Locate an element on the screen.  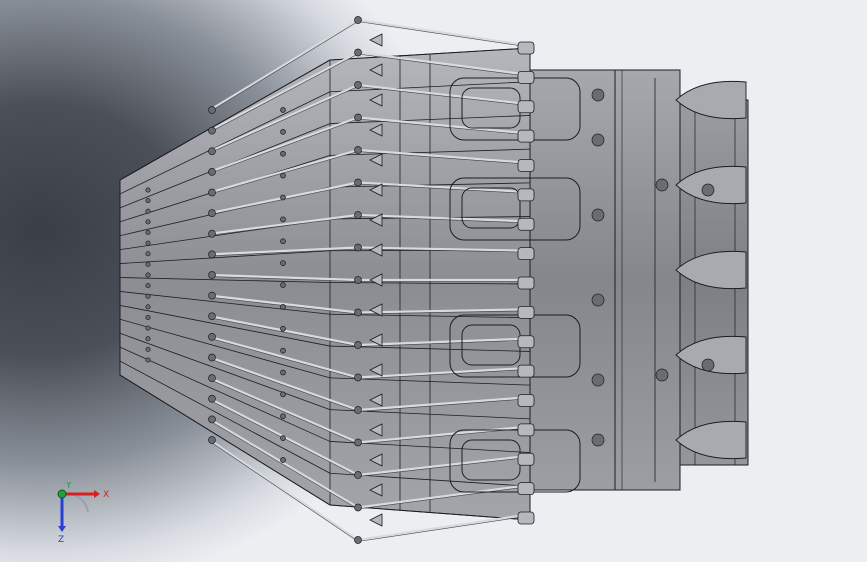
actuator-rod-edge is located at coordinates (441, 529).